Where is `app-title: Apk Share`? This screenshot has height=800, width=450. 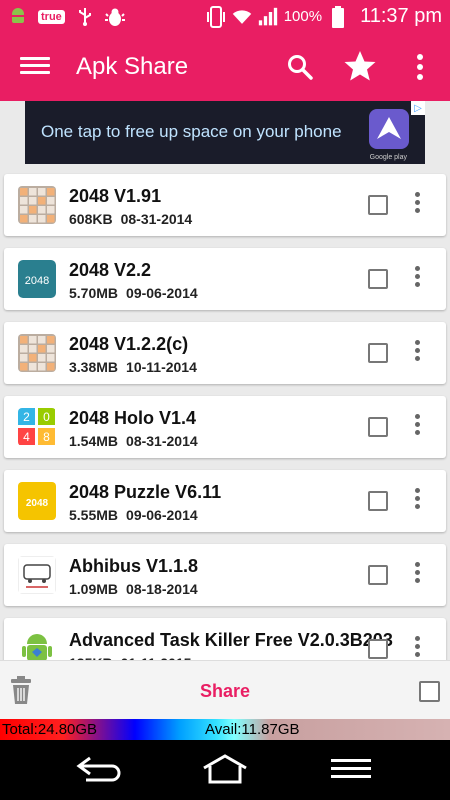
app-title: Apk Share is located at coordinates (132, 66).